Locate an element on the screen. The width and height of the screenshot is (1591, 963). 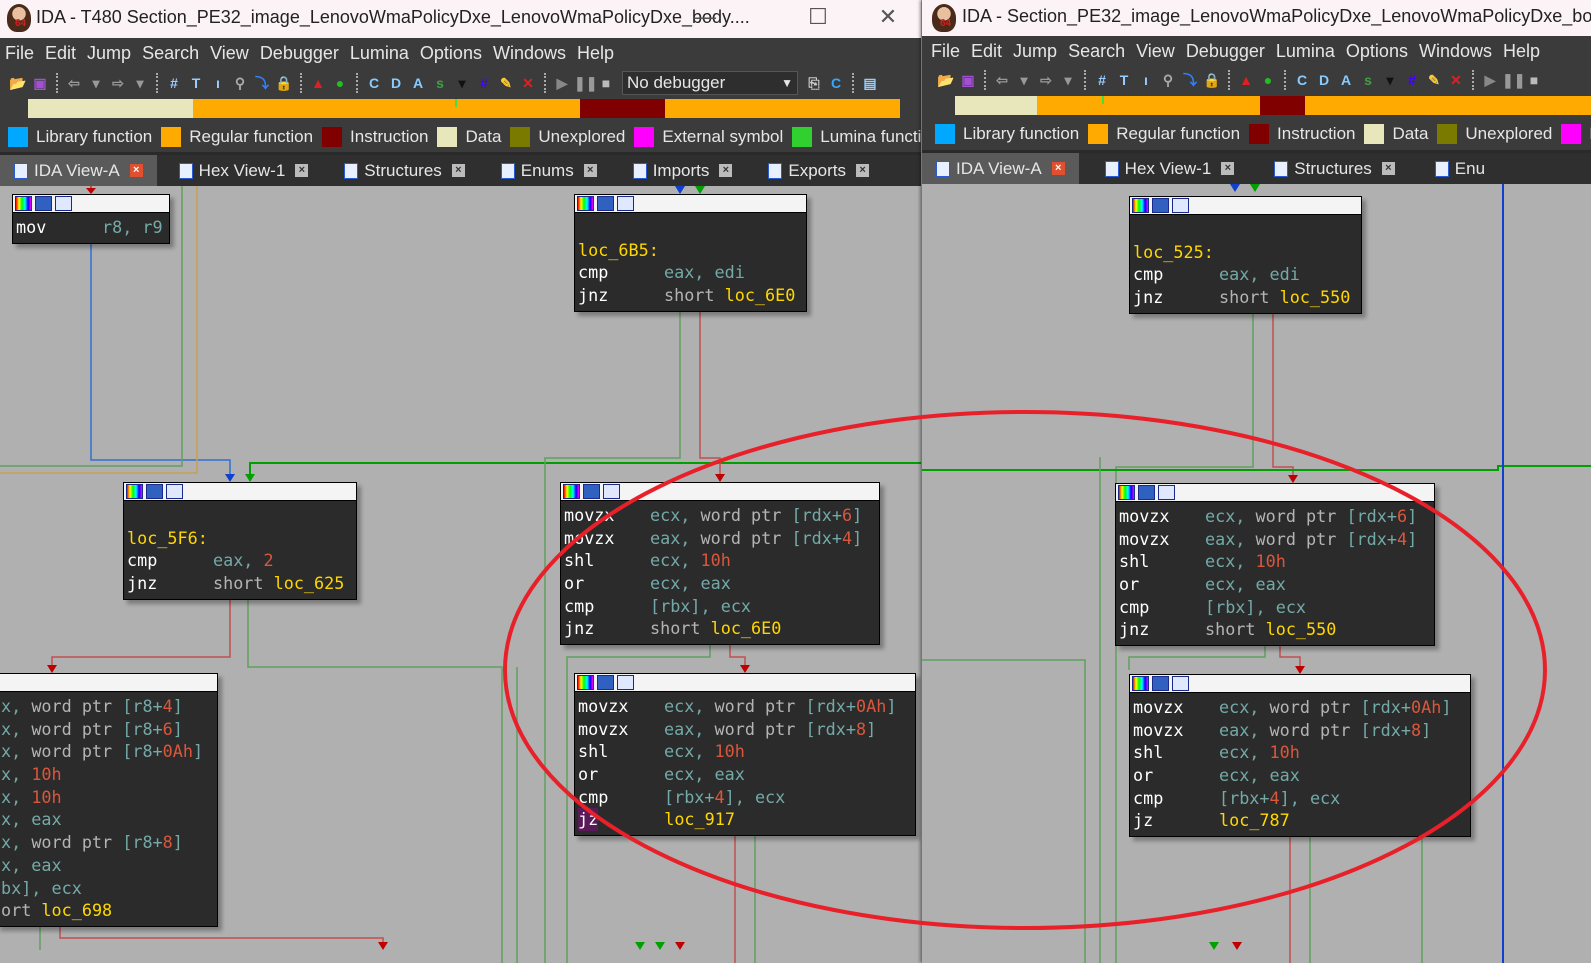
jump-binary-icon: ı is located at coordinates (1146, 80).